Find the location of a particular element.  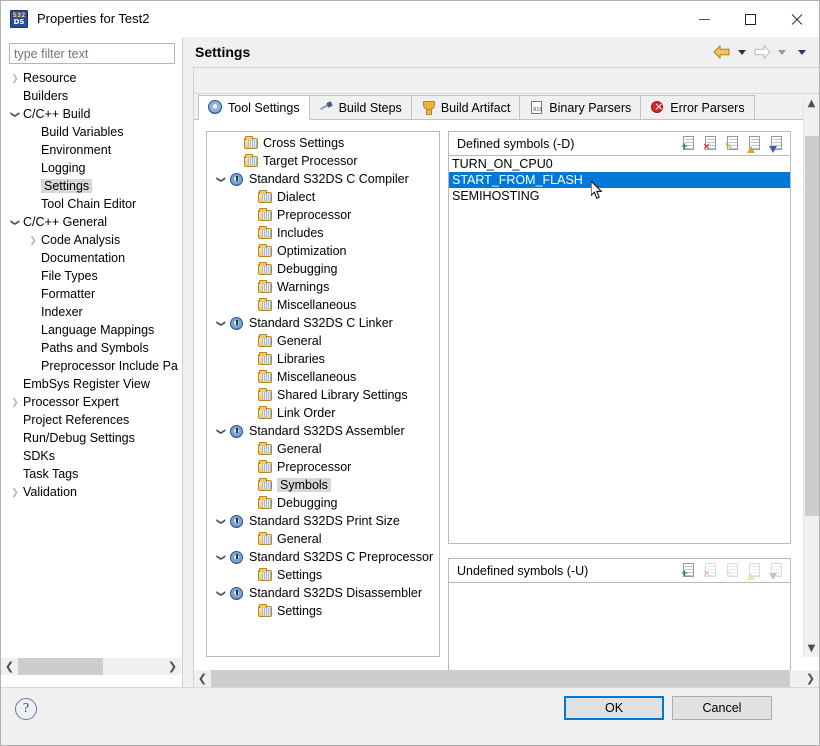

edit-icon: ✎ is located at coordinates (733, 144).